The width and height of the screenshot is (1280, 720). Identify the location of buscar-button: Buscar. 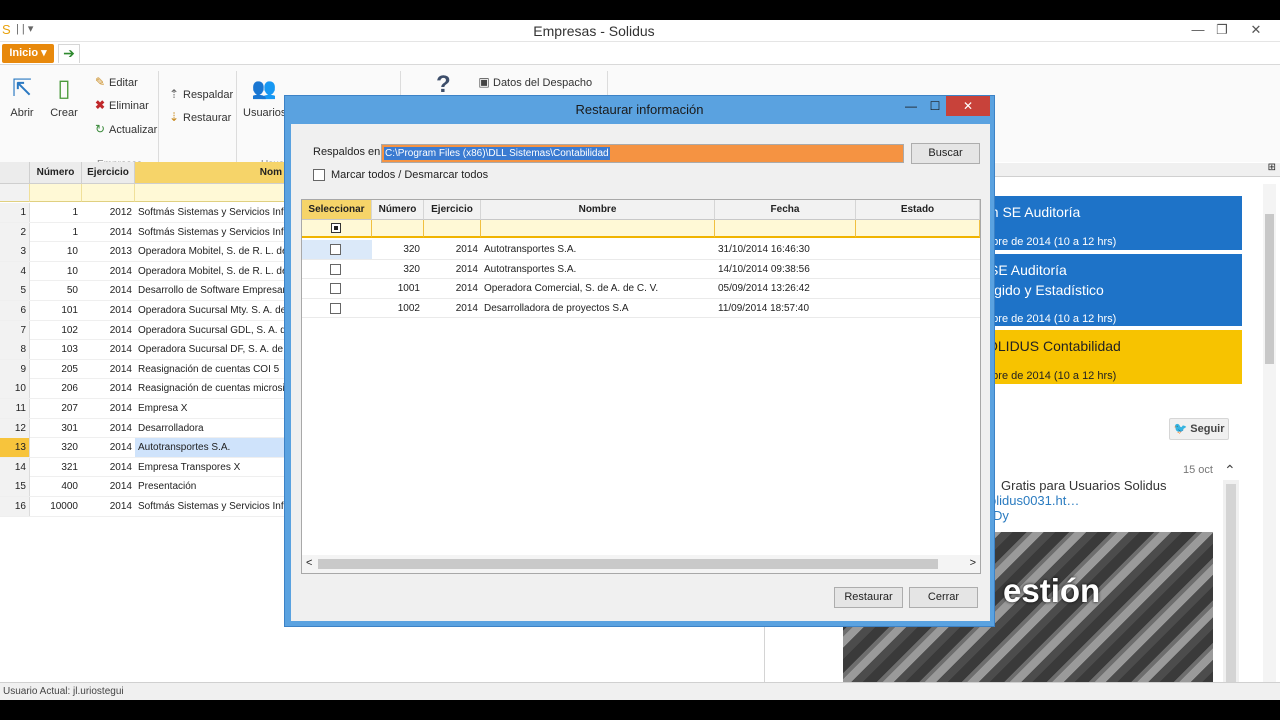
(945, 153).